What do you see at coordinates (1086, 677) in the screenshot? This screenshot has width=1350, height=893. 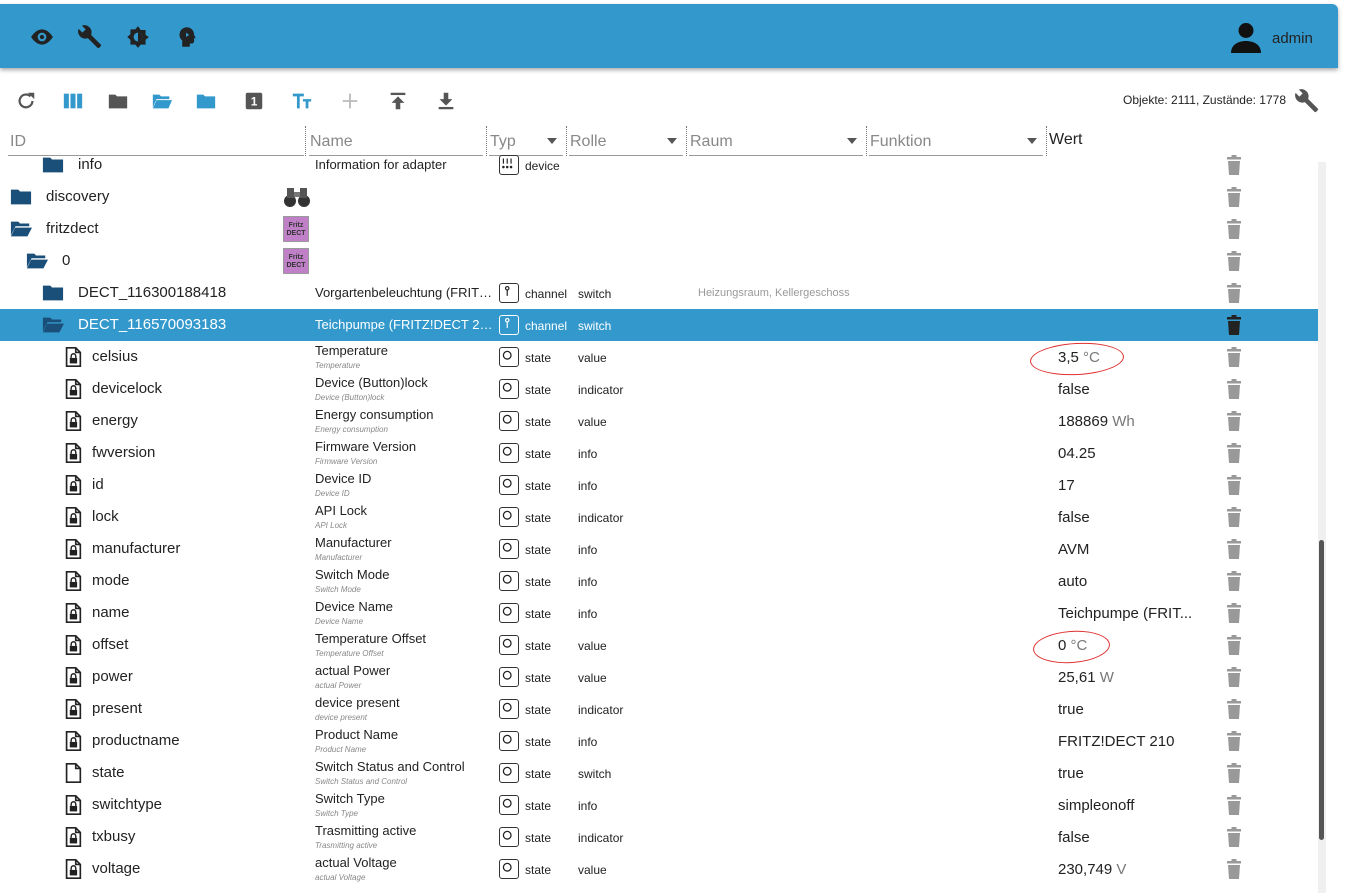 I see `object-value: 25,61 W` at bounding box center [1086, 677].